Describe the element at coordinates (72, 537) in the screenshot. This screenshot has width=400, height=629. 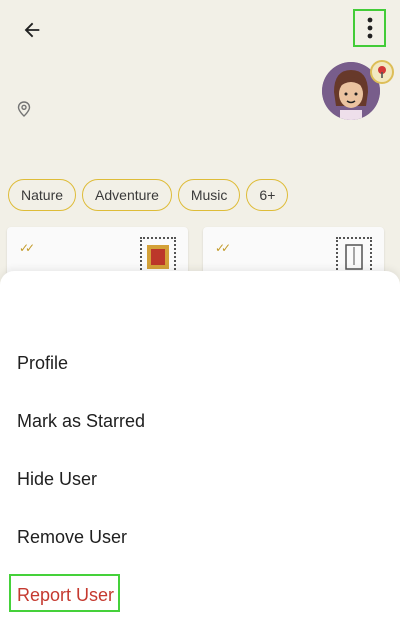
I see `menu-item-remove-user: Remove User` at that location.